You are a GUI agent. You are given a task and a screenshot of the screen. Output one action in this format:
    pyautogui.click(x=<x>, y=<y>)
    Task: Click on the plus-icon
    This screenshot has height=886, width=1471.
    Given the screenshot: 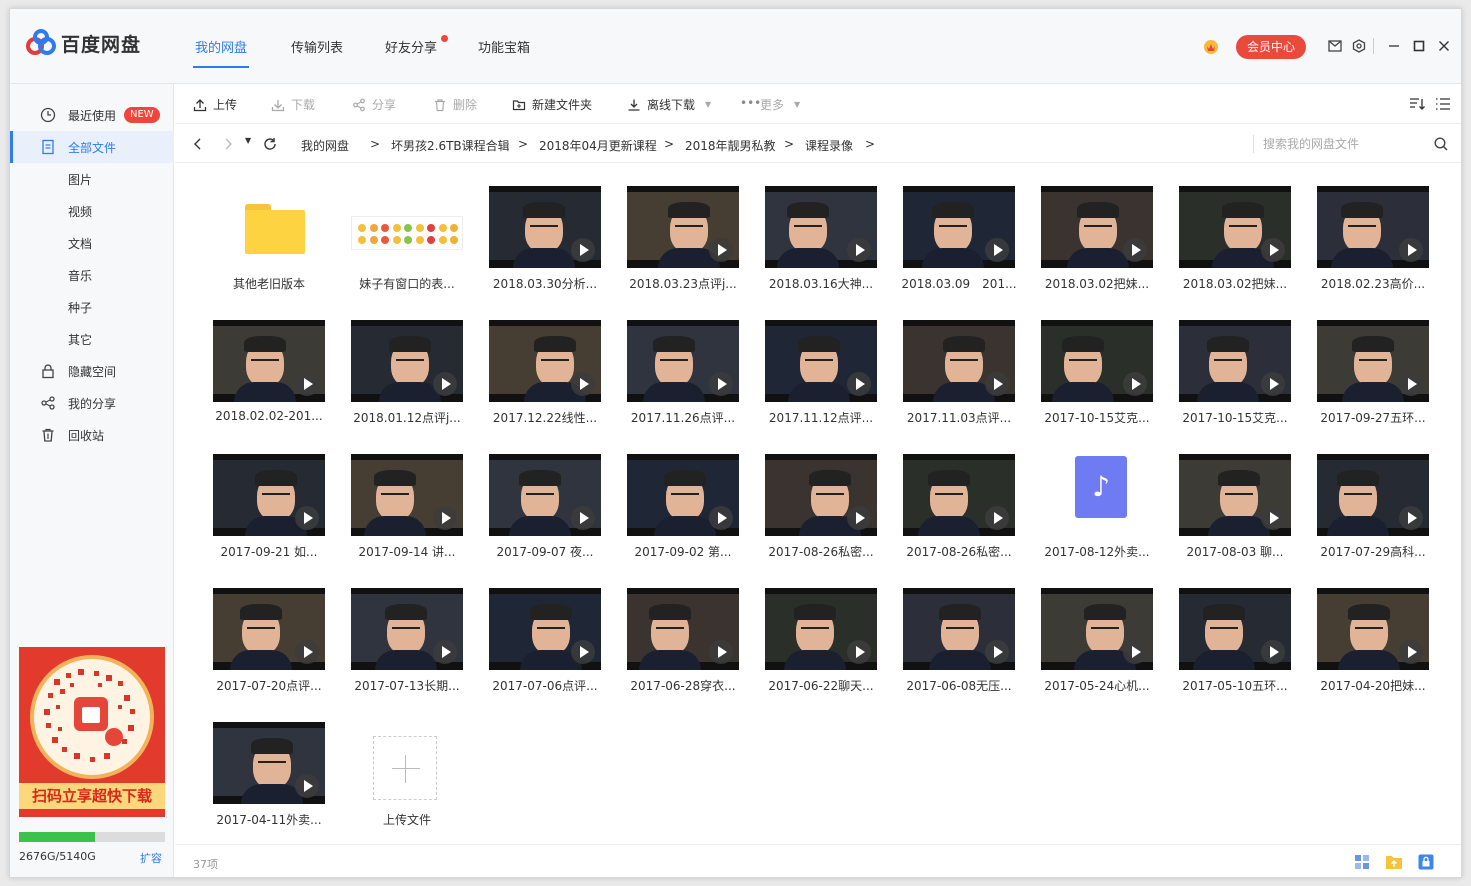 What is the action you would take?
    pyautogui.click(x=405, y=768)
    